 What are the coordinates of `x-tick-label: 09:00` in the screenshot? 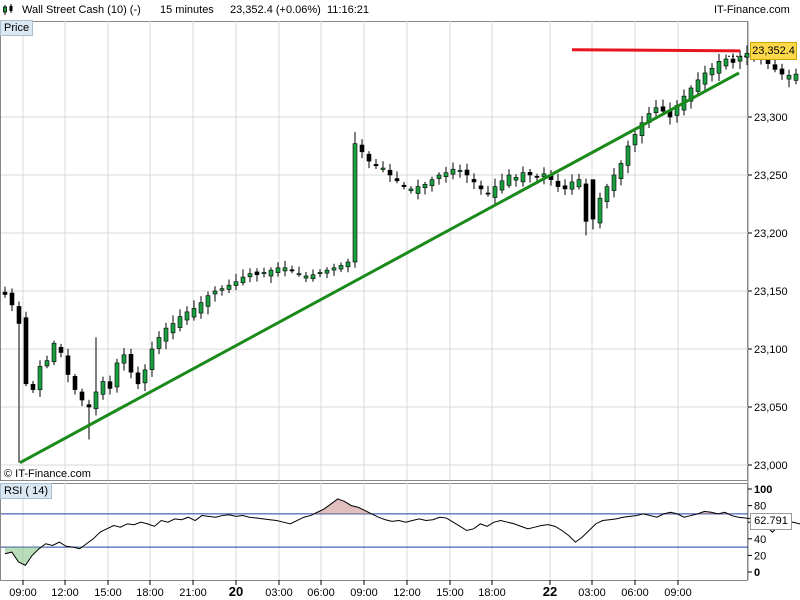 It's located at (678, 593).